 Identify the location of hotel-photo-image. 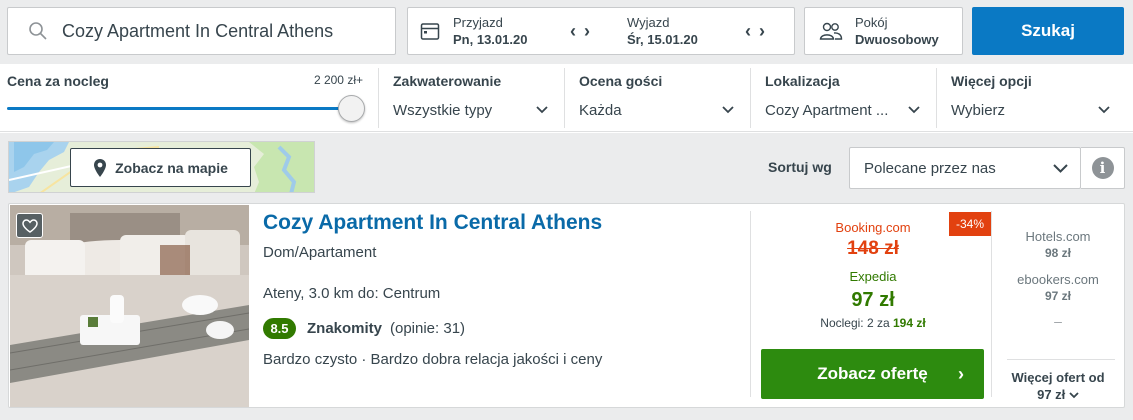
(129, 306).